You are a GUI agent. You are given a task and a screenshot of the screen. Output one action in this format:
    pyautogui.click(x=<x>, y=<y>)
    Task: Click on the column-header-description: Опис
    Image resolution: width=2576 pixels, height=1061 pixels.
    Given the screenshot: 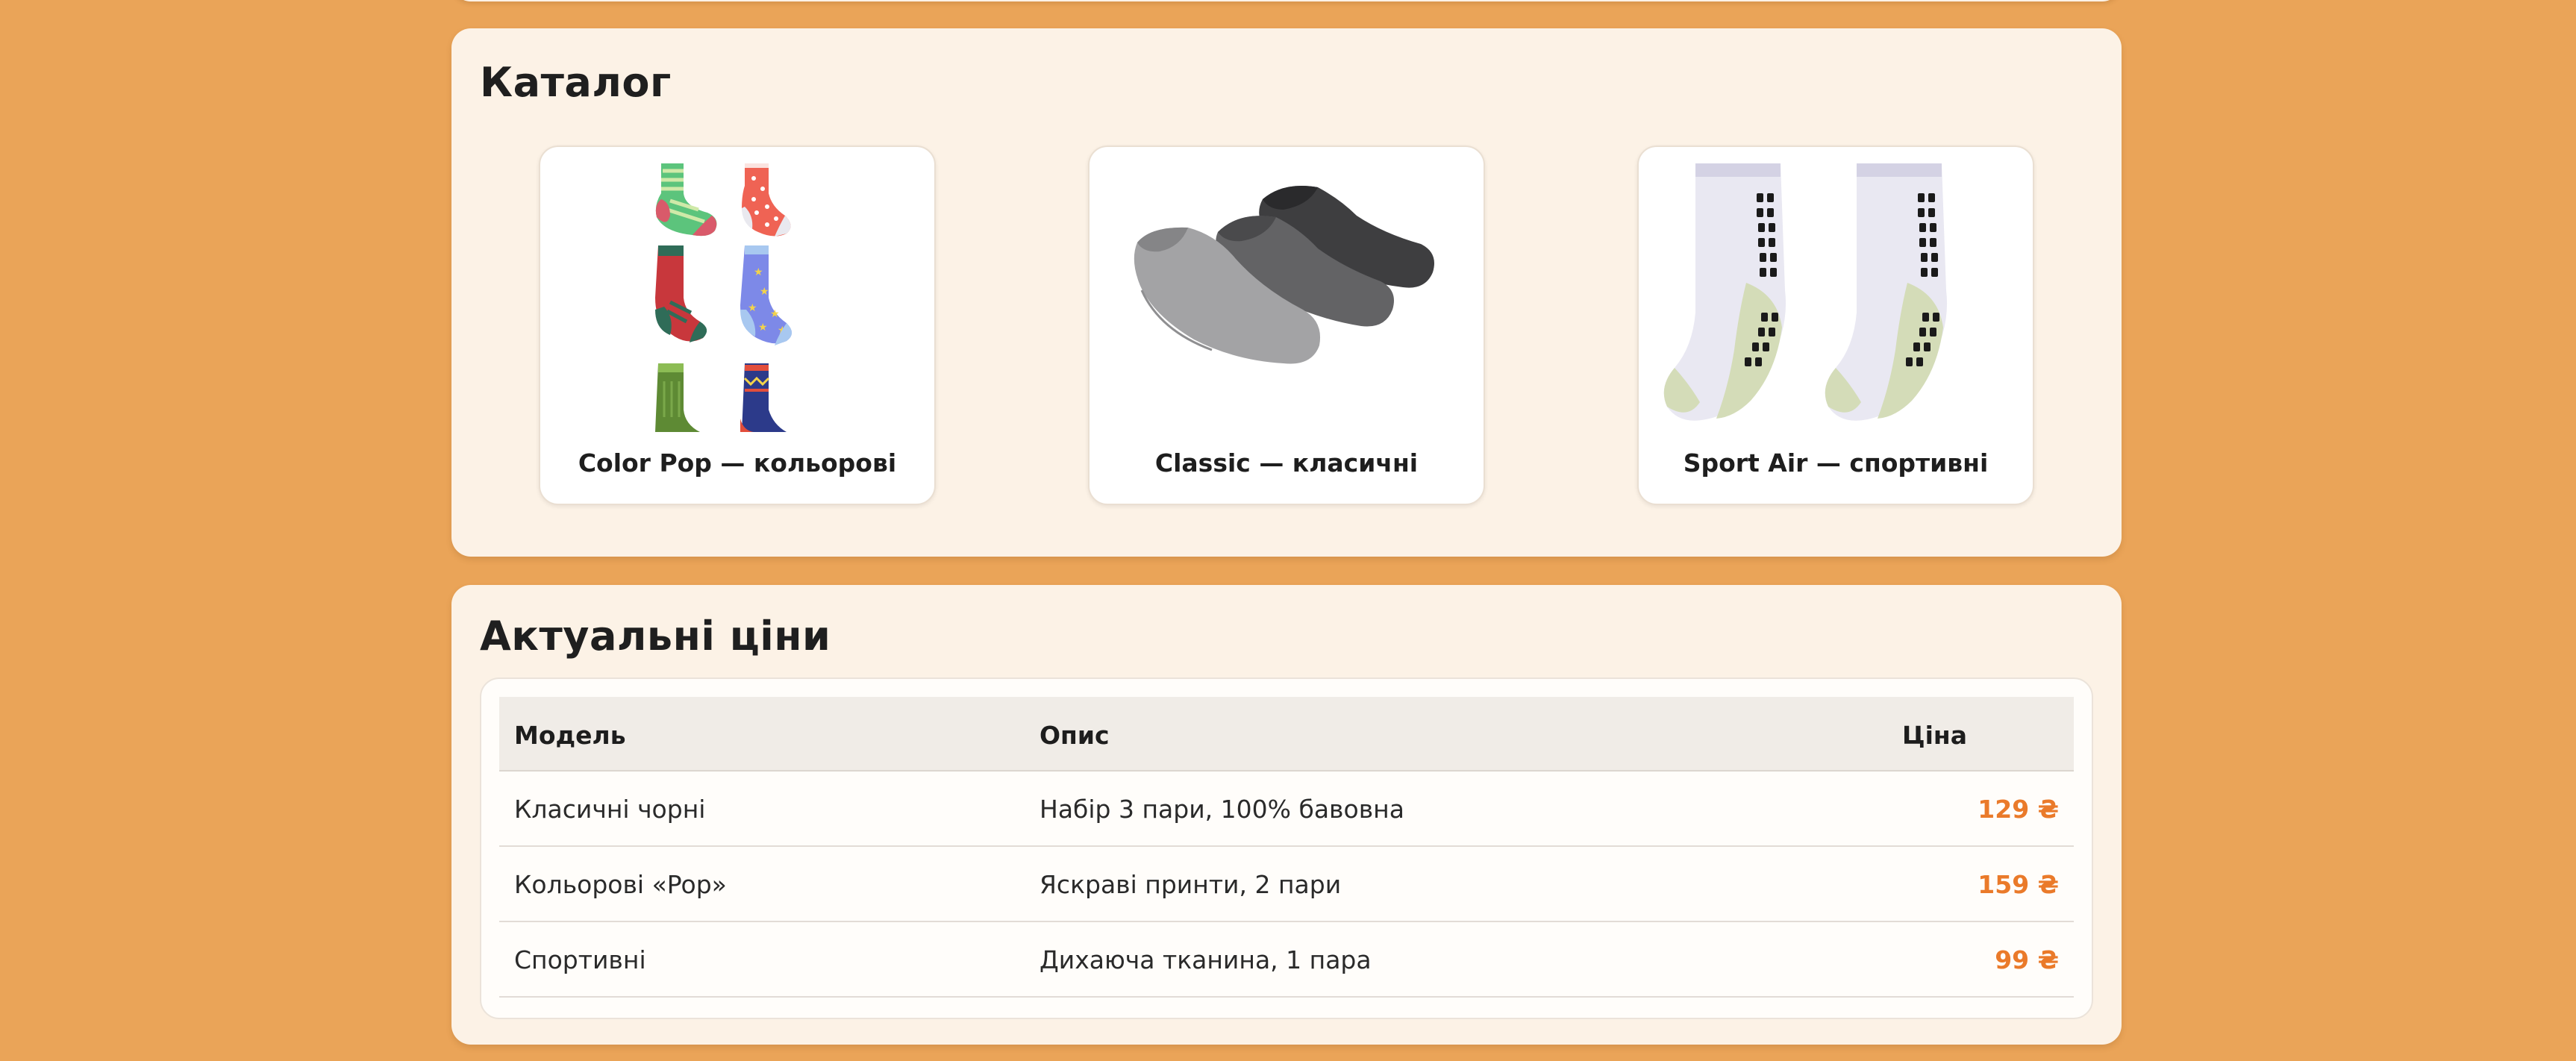 What is the action you would take?
    pyautogui.click(x=1075, y=735)
    